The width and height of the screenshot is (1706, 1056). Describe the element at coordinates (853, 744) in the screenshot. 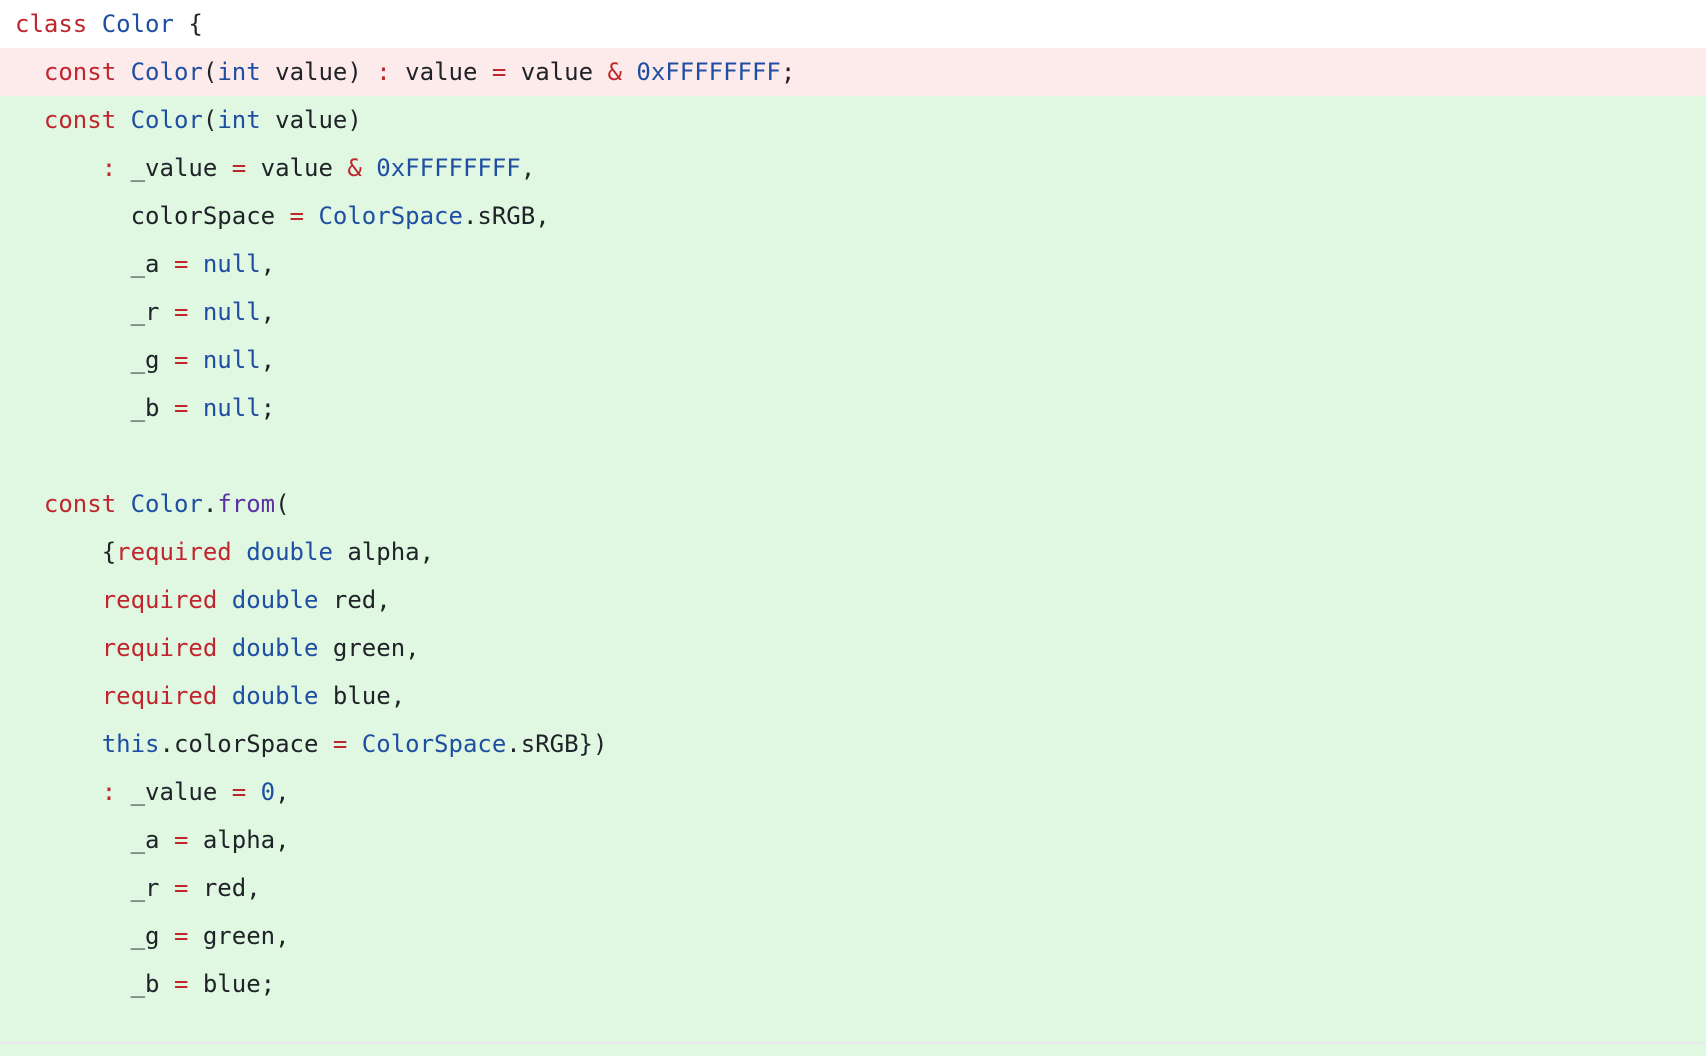

I see `code-line-added: this.colorSpace = ColorSpace.sRGB})` at that location.